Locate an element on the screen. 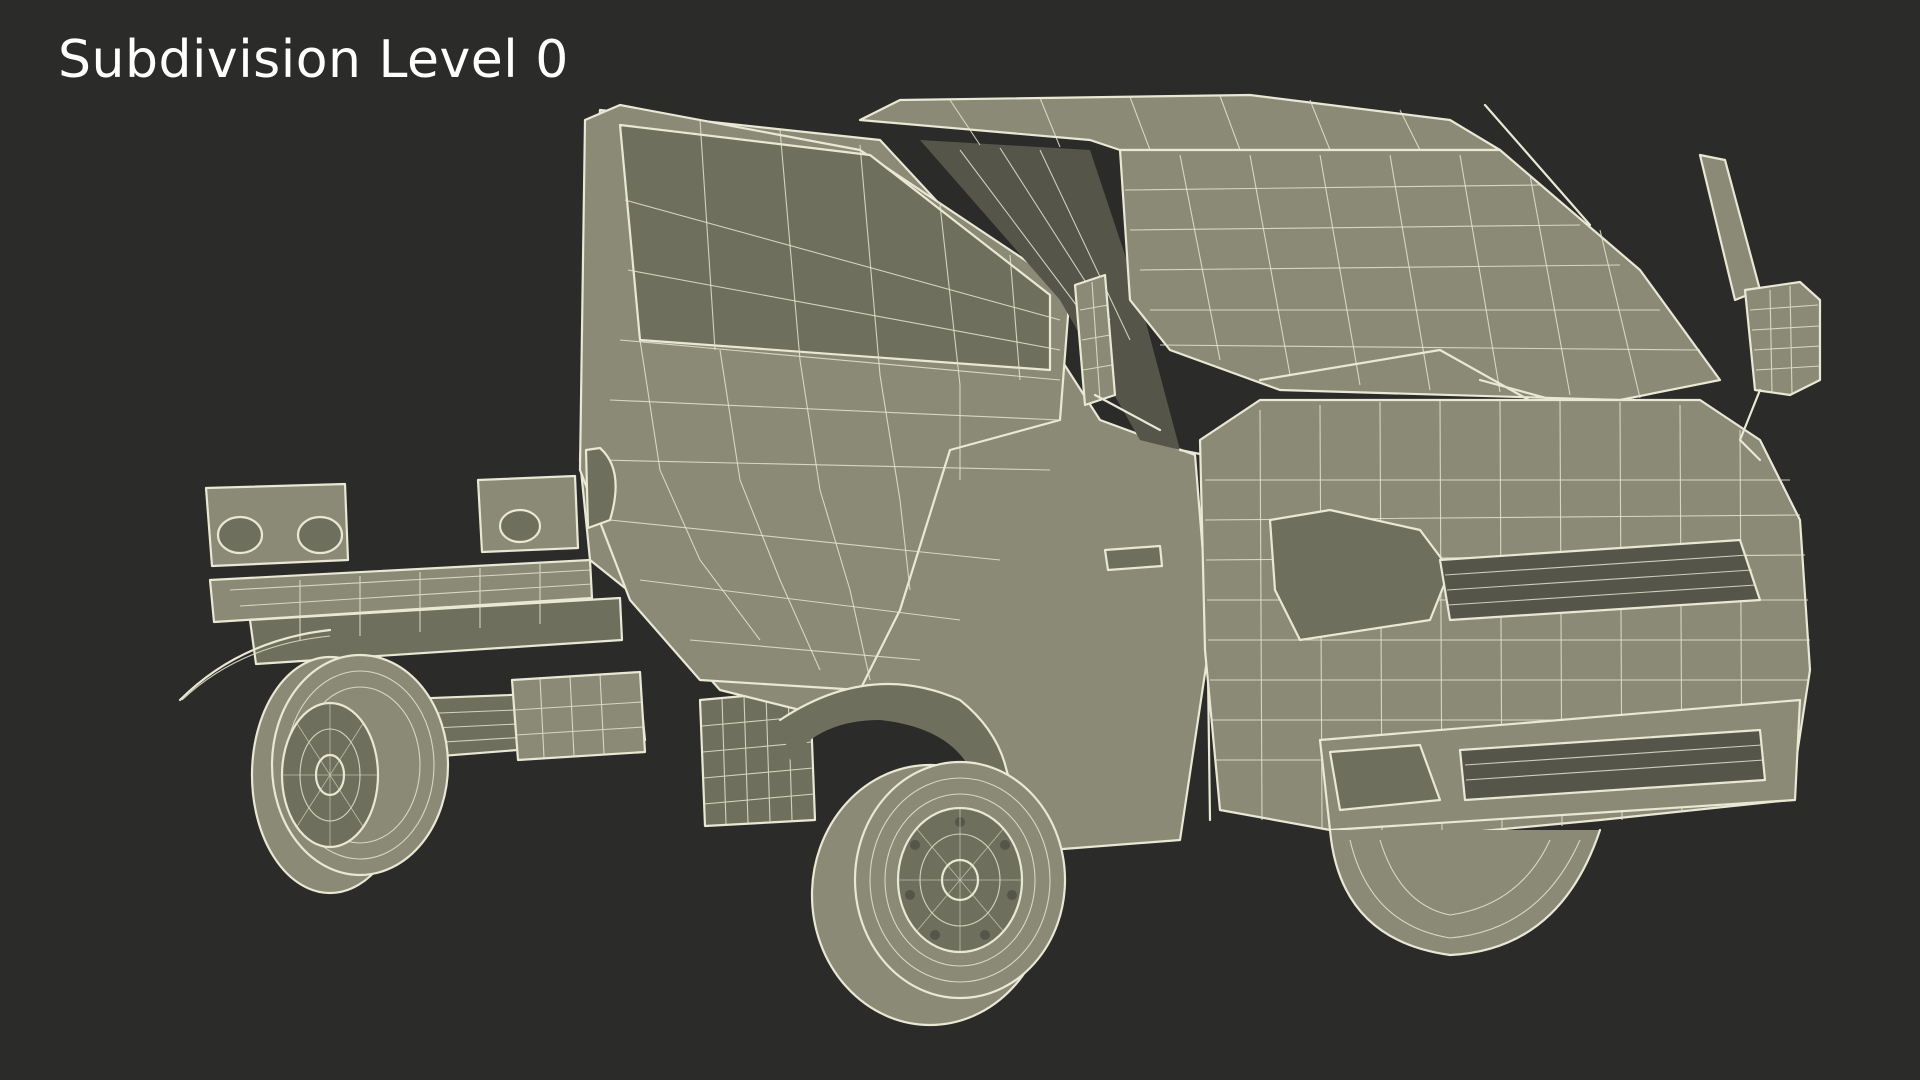 The height and width of the screenshot is (1080, 1920). subdivision-level-label: Subdivision Level 0 is located at coordinates (313, 60).